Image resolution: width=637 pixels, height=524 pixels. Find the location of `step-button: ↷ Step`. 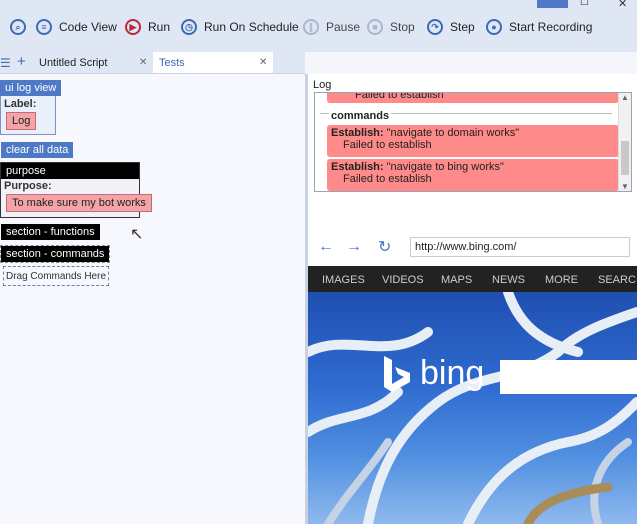

step-button: ↷ Step is located at coordinates (451, 27).